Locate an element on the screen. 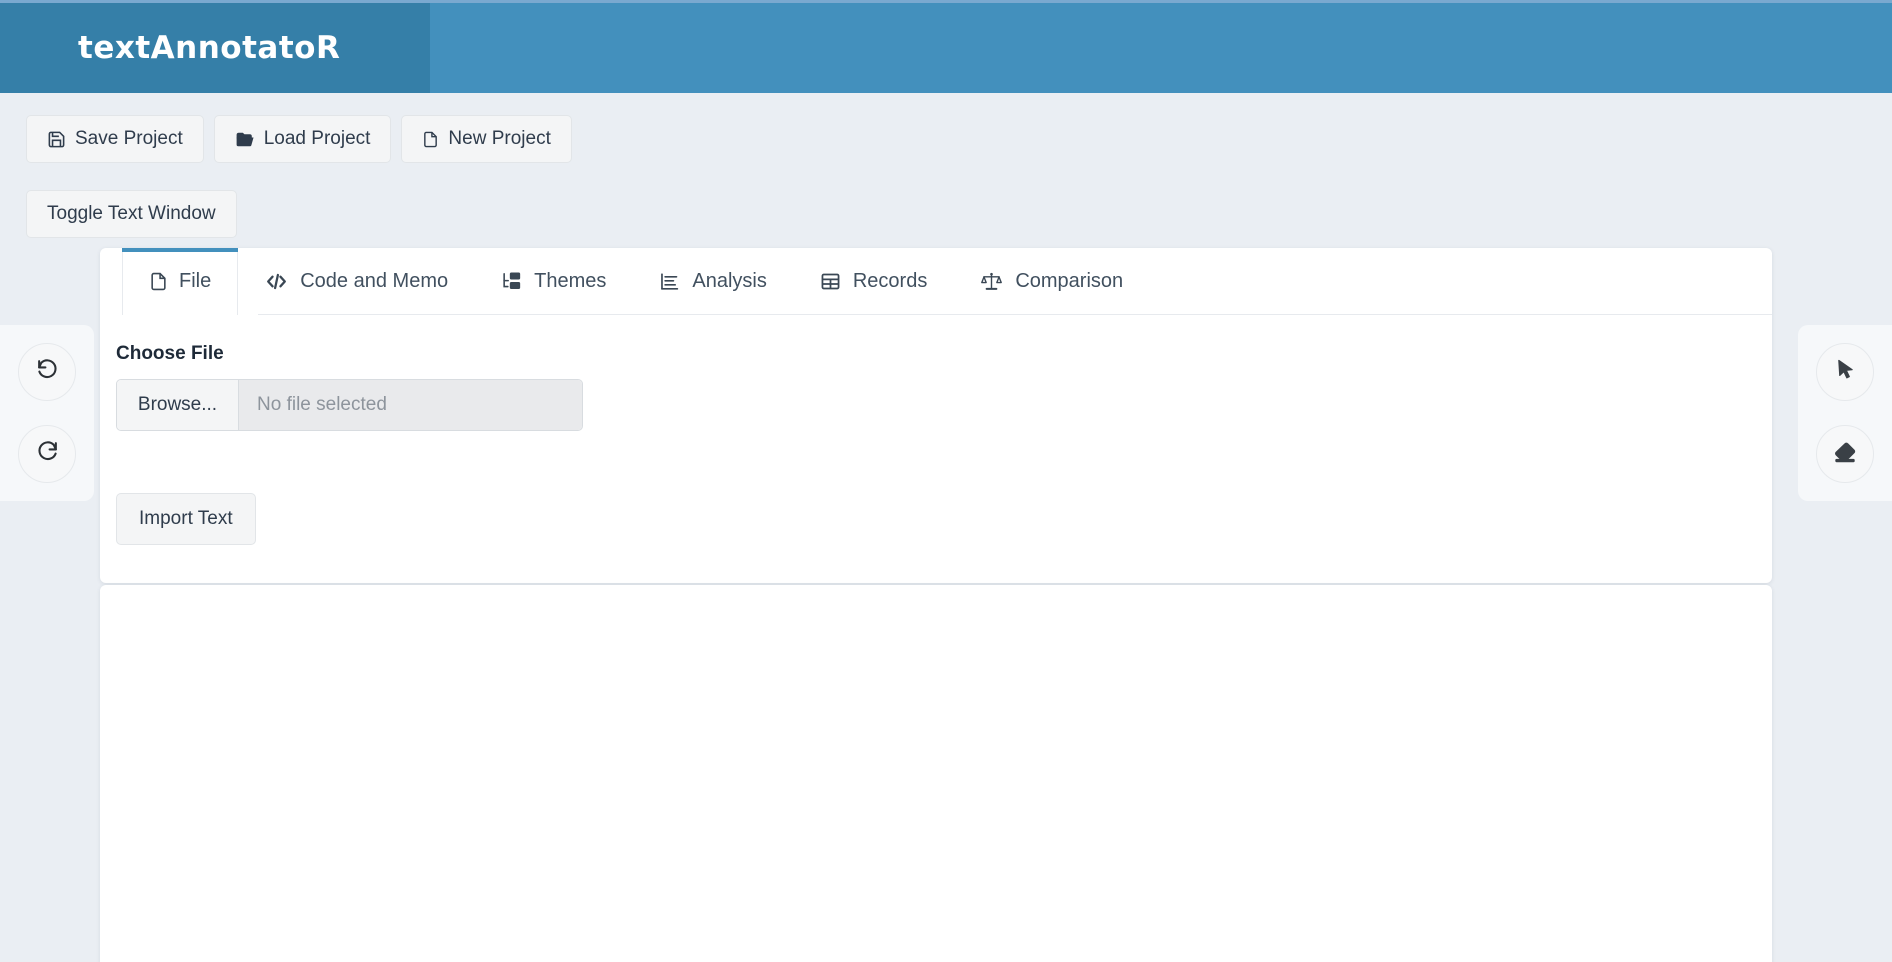 Image resolution: width=1892 pixels, height=962 pixels. new-project-label: New Project is located at coordinates (499, 138).